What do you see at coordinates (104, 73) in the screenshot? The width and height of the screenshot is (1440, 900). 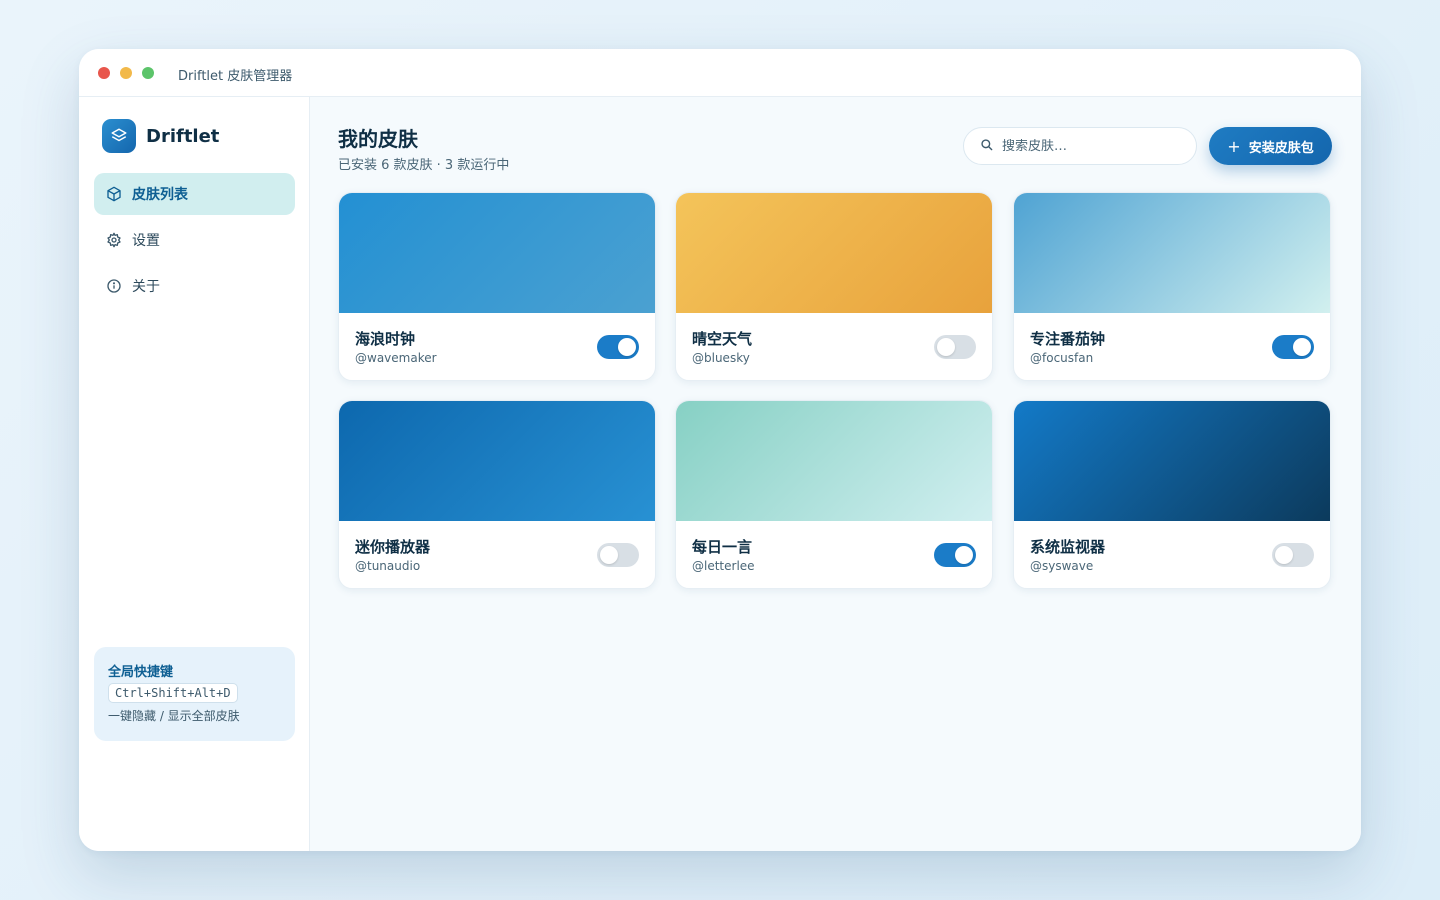 I see `close-window-button` at bounding box center [104, 73].